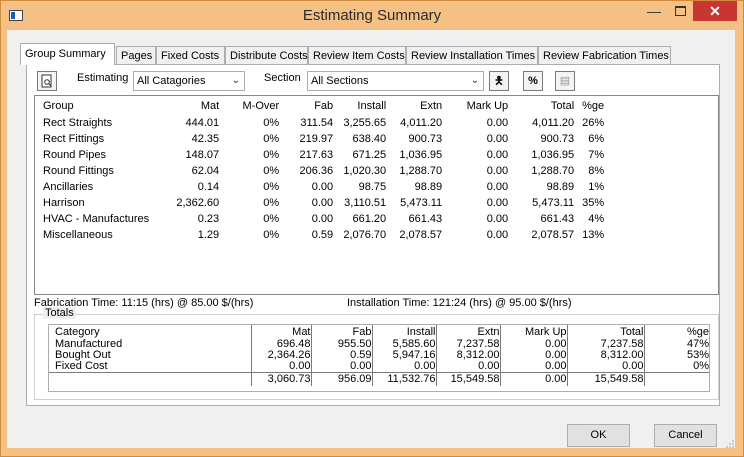 Image resolution: width=744 pixels, height=457 pixels. Describe the element at coordinates (404, 379) in the screenshot. I see `totals-value-cell: 11,532.76` at that location.